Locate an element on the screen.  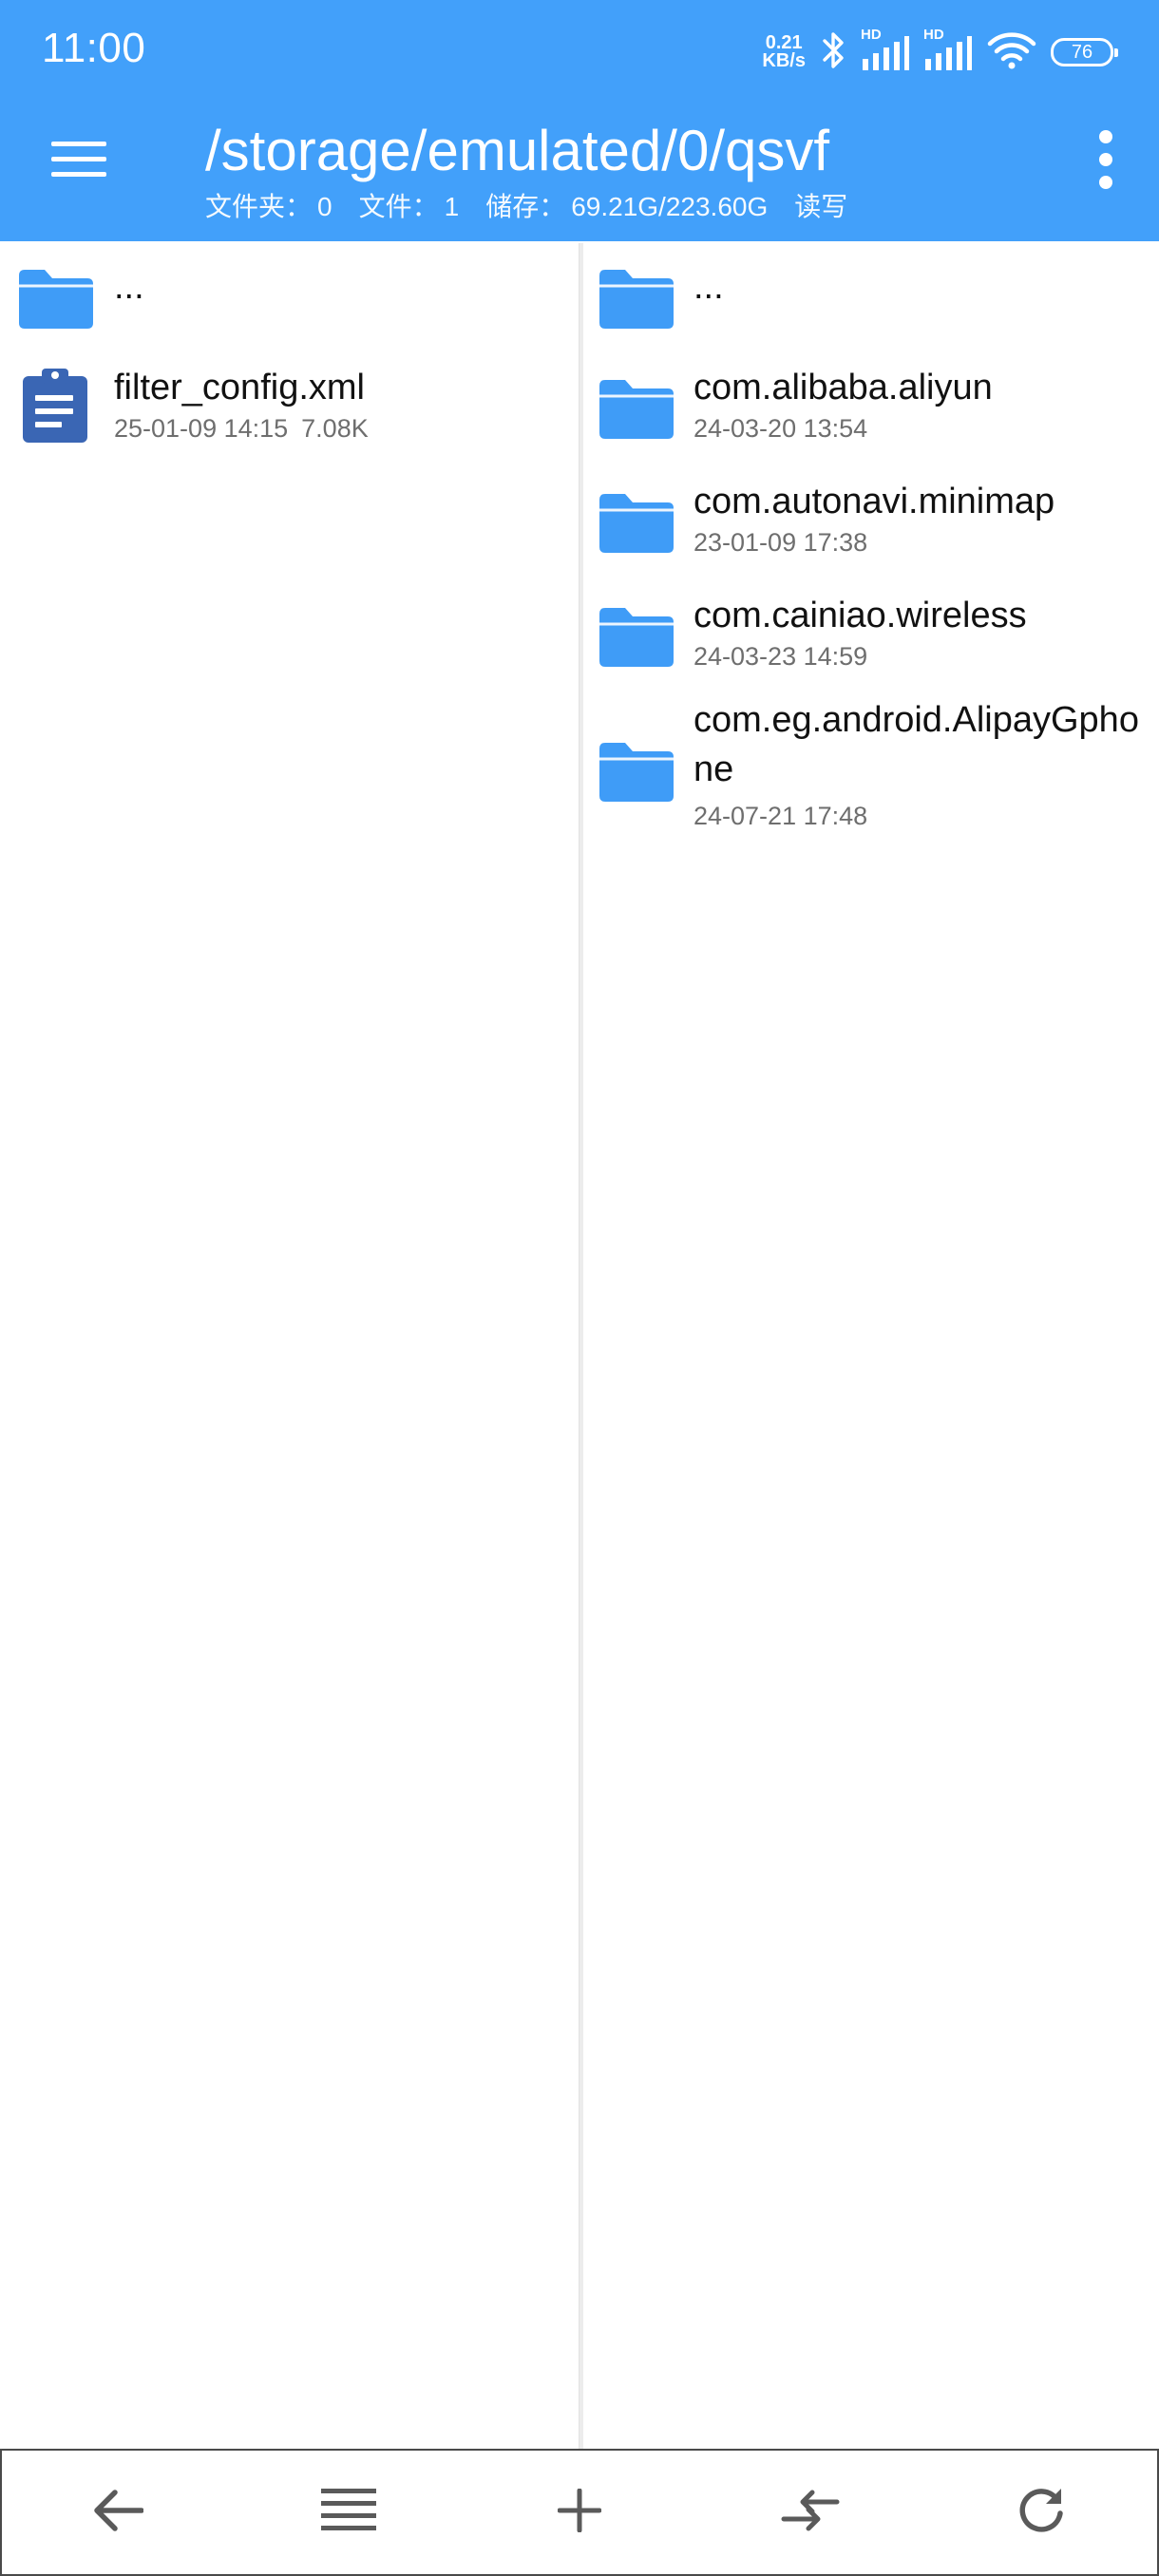
files-count: 1 is located at coordinates (452, 206).